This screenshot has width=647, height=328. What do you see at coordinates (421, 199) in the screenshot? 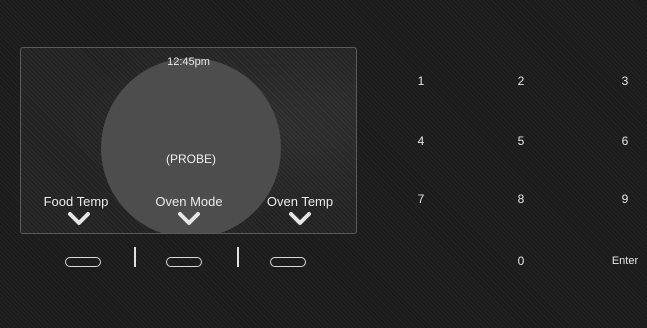
I see `keypad-key-7: 7` at bounding box center [421, 199].